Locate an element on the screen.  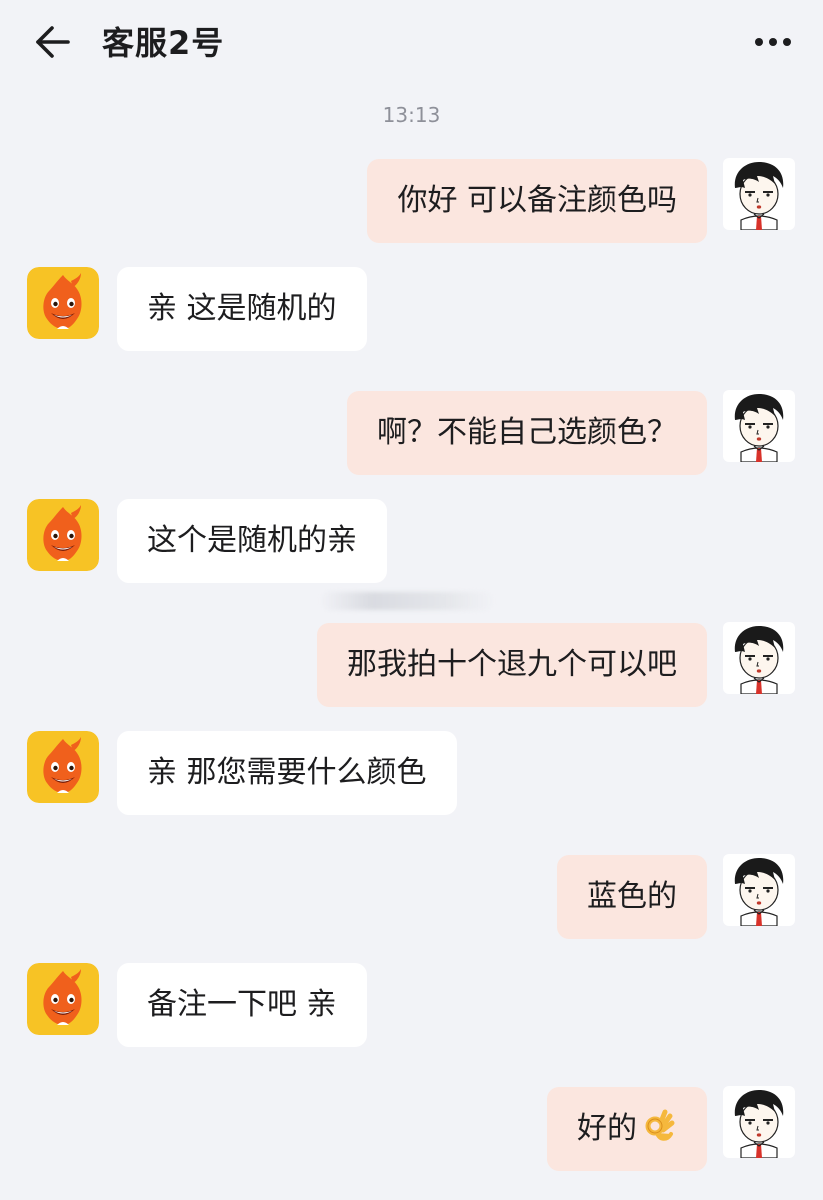
chat-title: 客服2号 is located at coordinates (163, 43).